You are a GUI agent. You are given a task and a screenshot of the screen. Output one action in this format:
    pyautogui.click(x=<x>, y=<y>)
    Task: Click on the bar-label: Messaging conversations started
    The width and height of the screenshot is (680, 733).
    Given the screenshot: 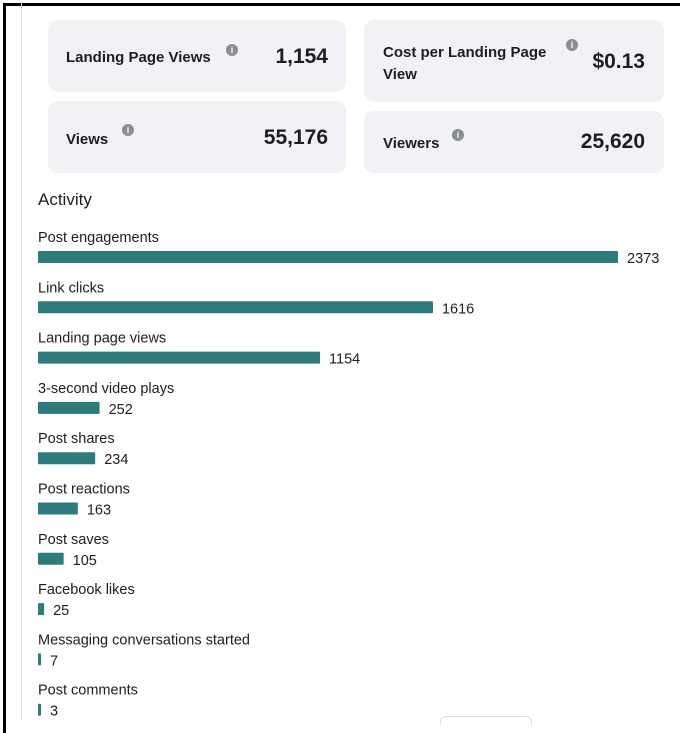 What is the action you would take?
    pyautogui.click(x=144, y=640)
    